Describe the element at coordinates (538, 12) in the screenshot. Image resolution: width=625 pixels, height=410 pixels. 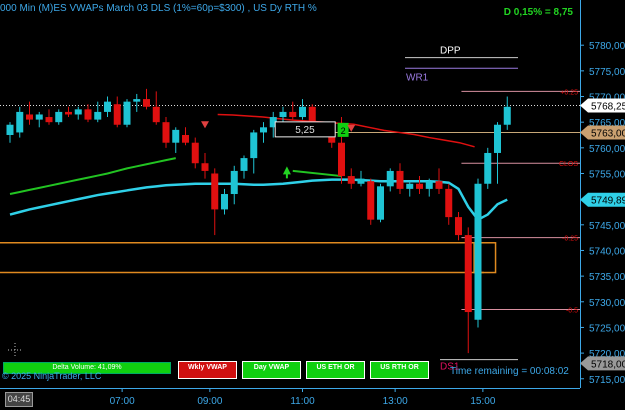
I see `daily-change: D 0,15% = 8,75` at that location.